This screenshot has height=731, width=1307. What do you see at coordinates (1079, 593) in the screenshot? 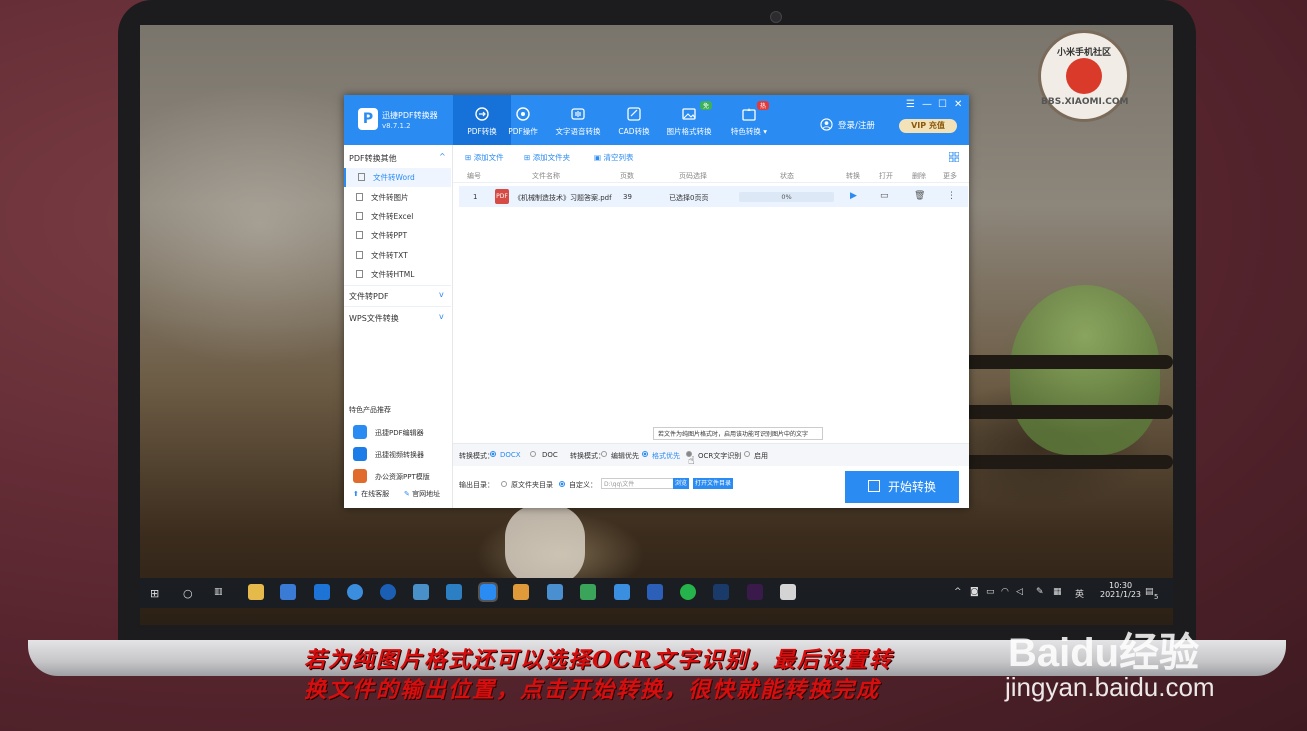
I see `ime-indicator: 英` at bounding box center [1079, 593].